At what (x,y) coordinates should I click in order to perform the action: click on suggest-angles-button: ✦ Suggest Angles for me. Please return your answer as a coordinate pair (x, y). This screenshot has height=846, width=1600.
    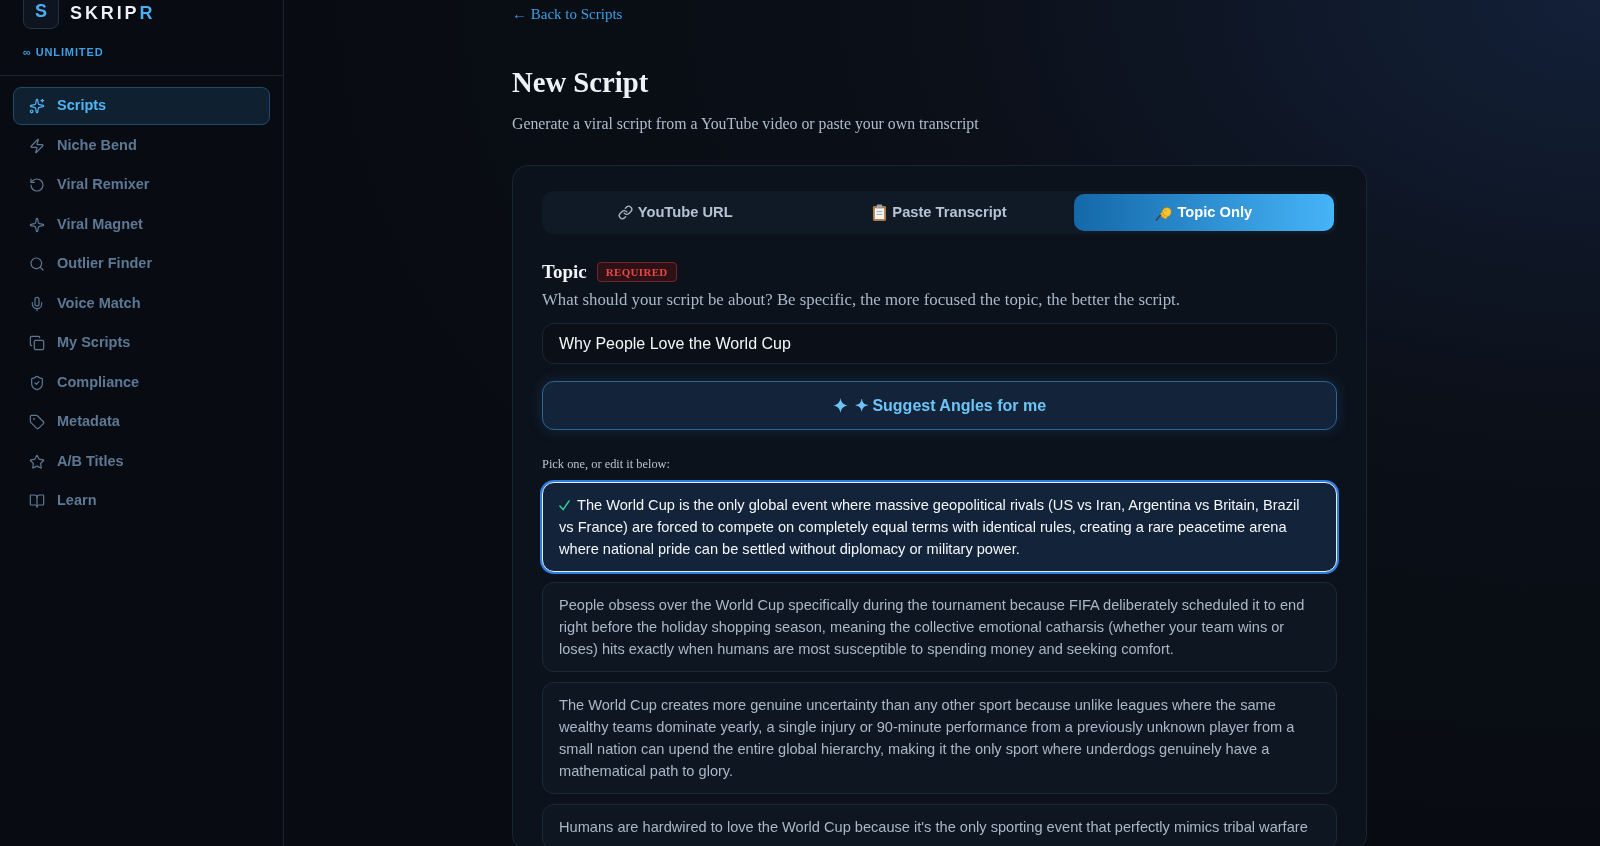
    Looking at the image, I should click on (939, 405).